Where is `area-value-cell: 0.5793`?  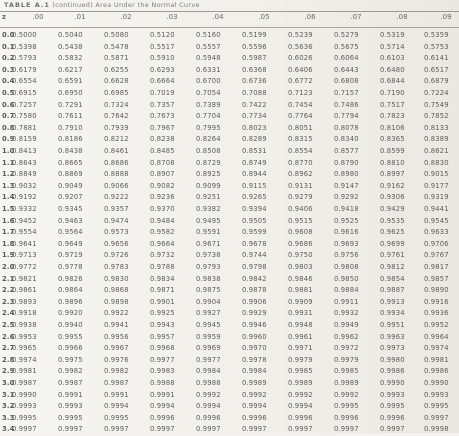 area-value-cell: 0.5793 is located at coordinates (24, 58).